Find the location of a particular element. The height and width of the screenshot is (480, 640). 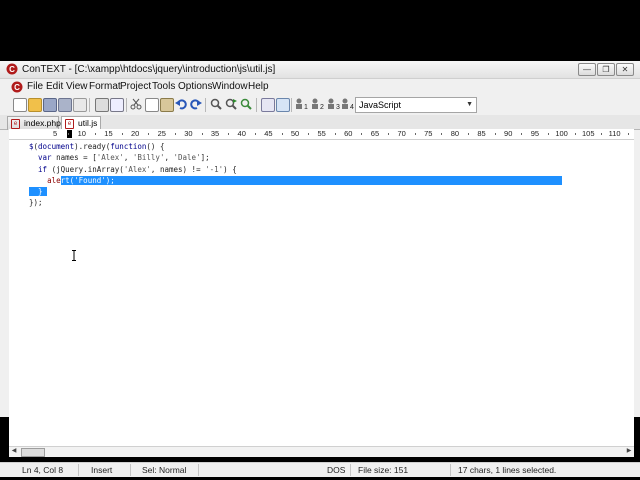

toolbar: 1 2 3 4 JavaScript ▼ is located at coordinates (320, 105).